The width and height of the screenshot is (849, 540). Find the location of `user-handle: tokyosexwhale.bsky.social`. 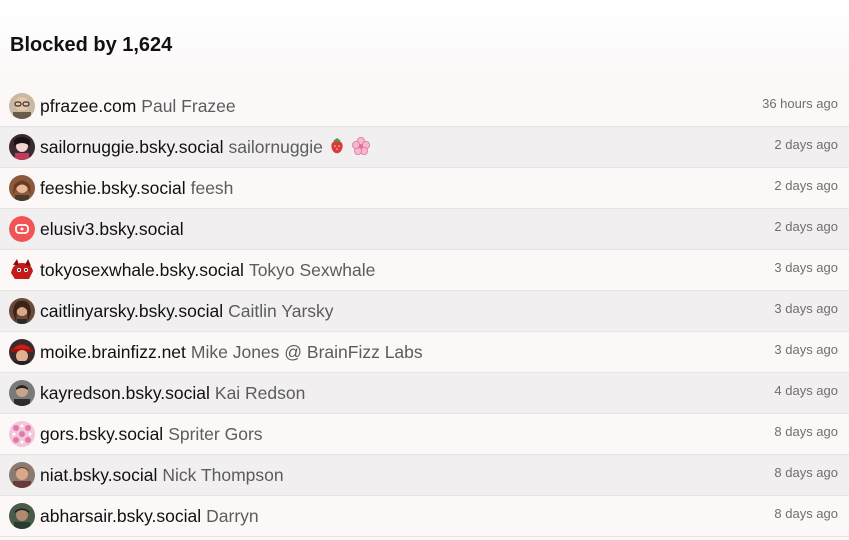

user-handle: tokyosexwhale.bsky.social is located at coordinates (142, 270).